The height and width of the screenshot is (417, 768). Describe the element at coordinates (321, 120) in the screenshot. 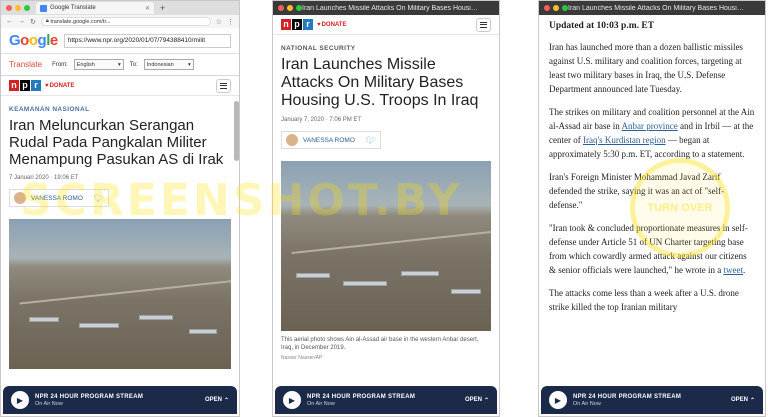

I see `article-date: January 7, 2020 · 7:06 PM ET` at that location.